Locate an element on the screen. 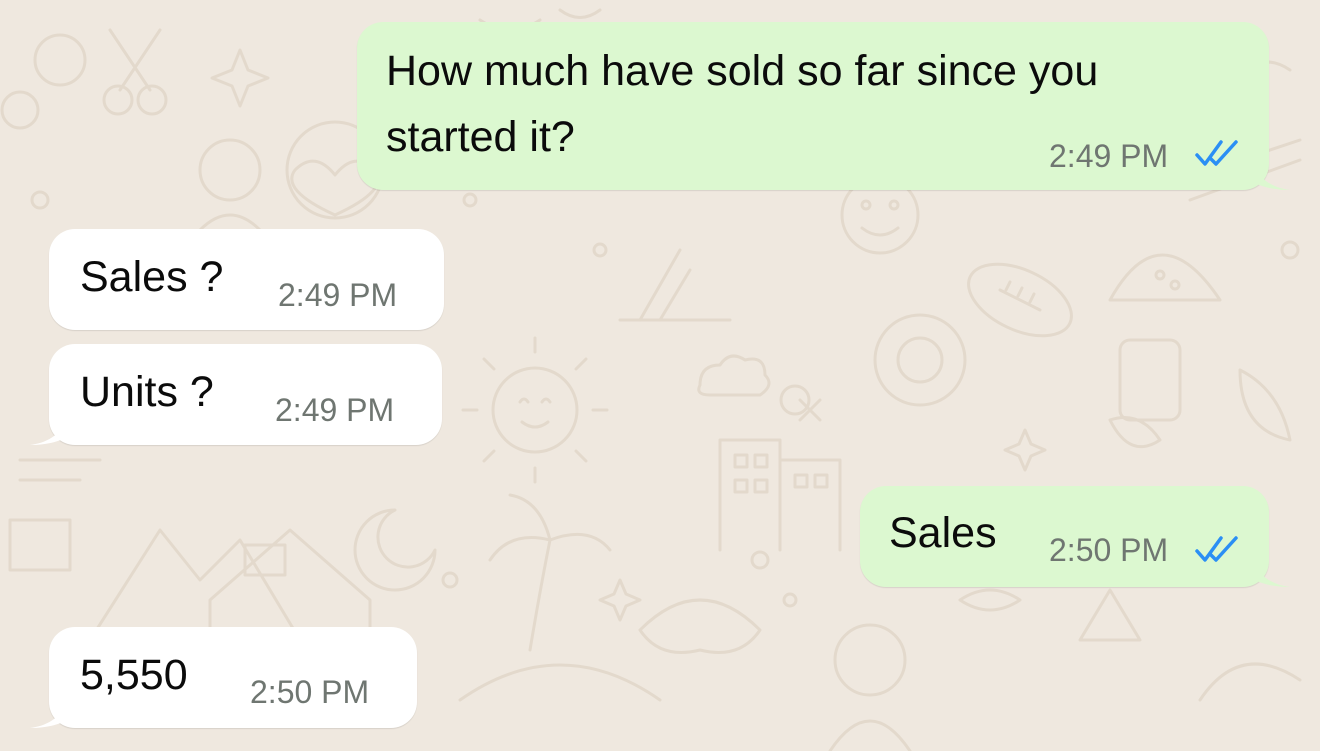 The width and height of the screenshot is (1320, 751). message-text: How much have sold so far since you is located at coordinates (742, 71).